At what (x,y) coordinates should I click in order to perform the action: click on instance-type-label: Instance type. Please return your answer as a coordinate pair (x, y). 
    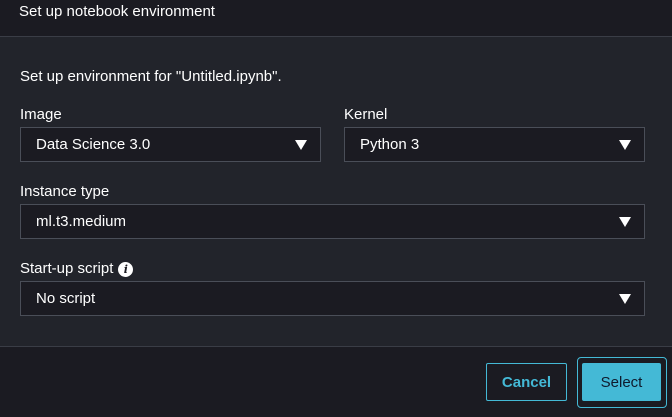
    Looking at the image, I should click on (64, 192).